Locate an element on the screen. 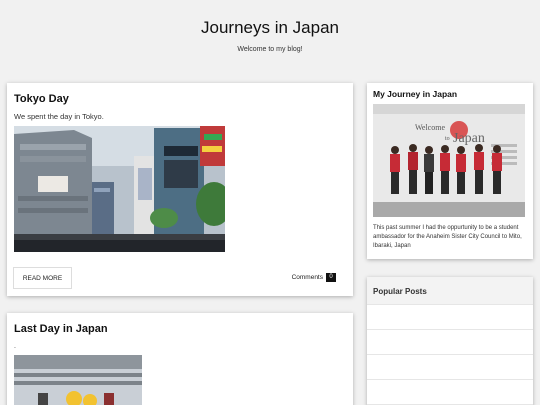  widget-title: Popular Posts is located at coordinates (400, 291).